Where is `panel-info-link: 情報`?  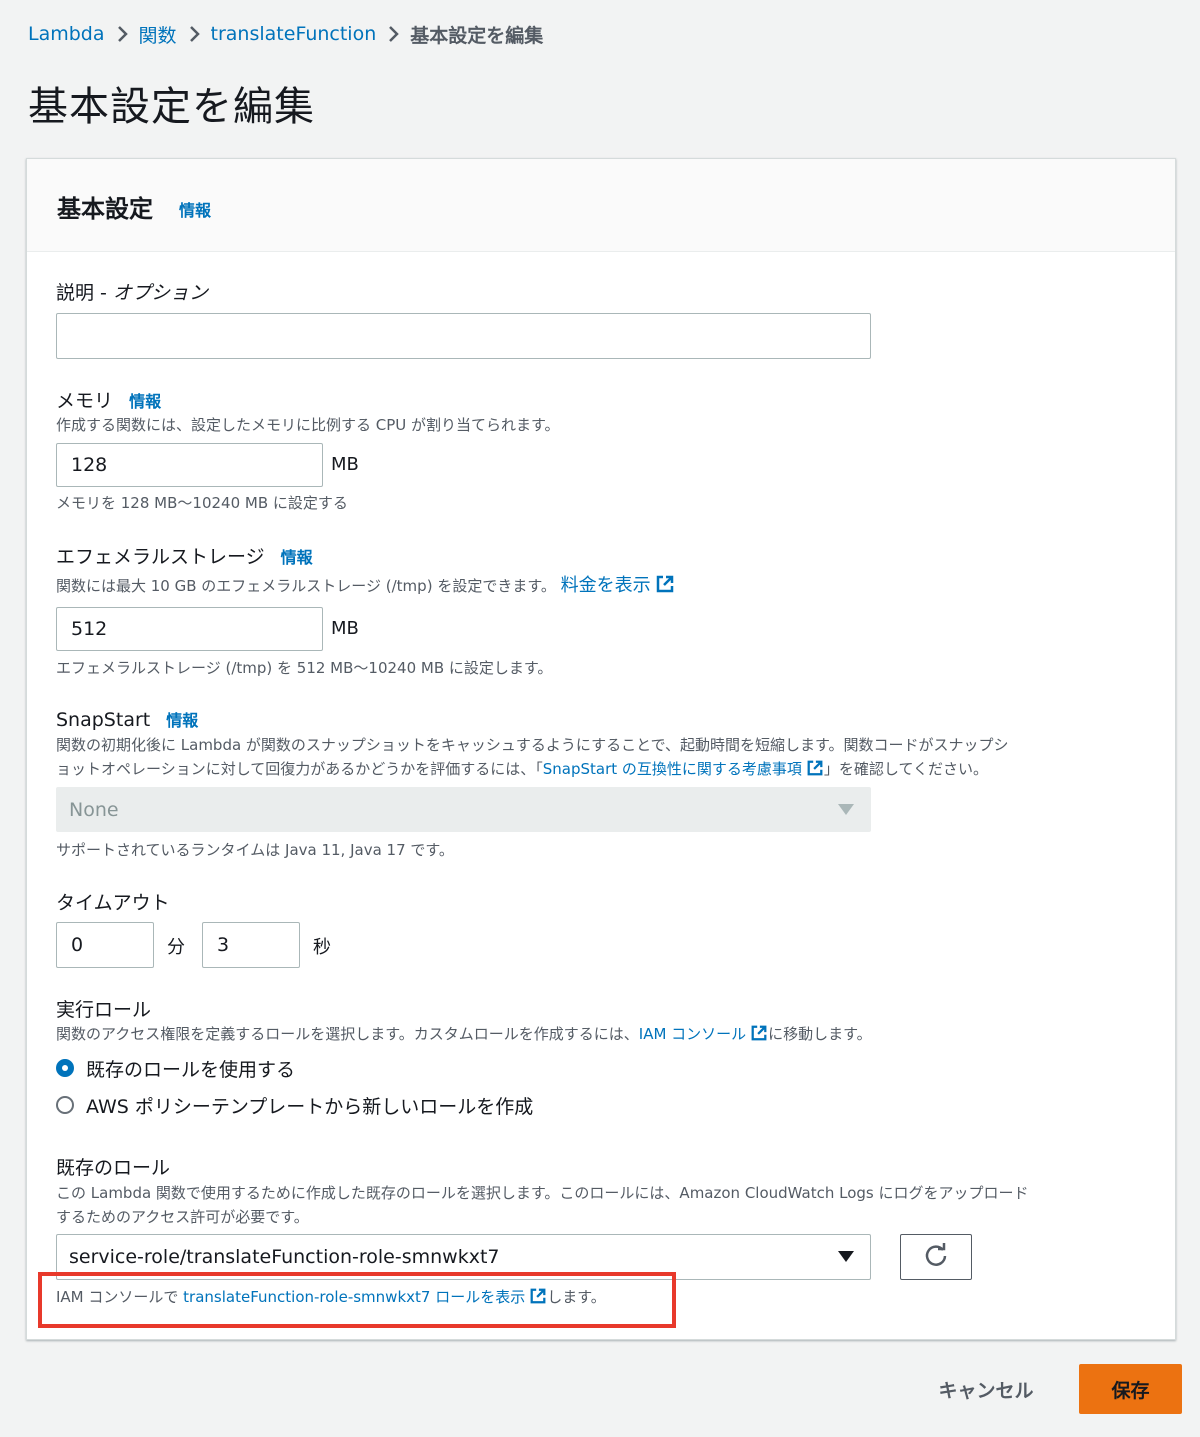
panel-info-link: 情報 is located at coordinates (195, 209).